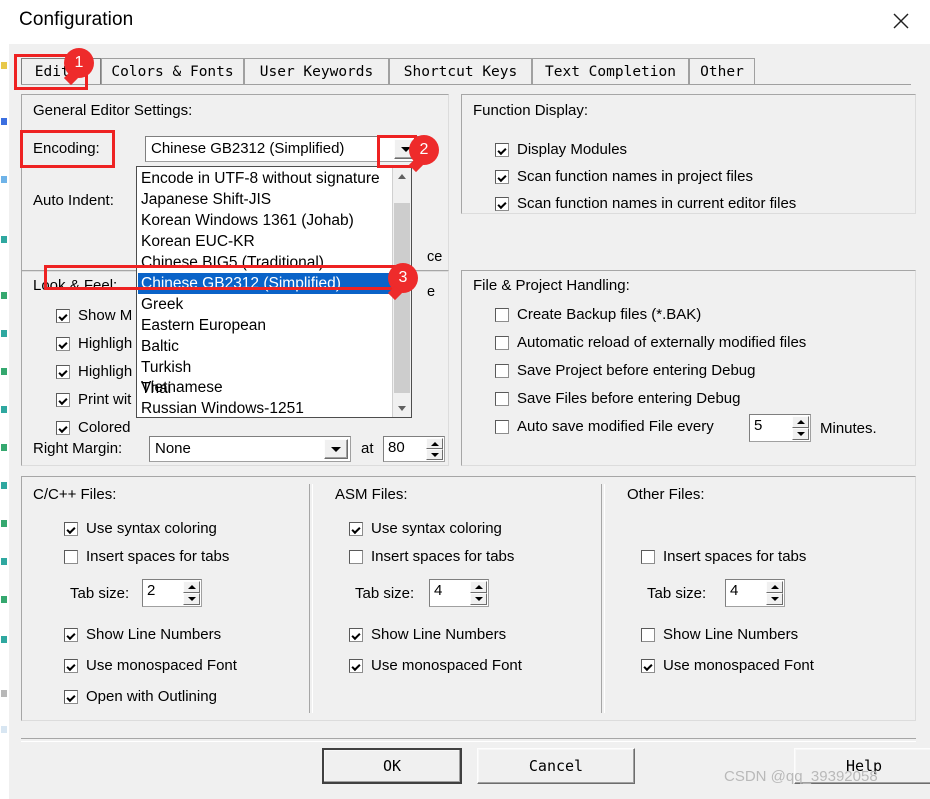  Describe the element at coordinates (755, 593) in the screenshot. I see `other-tab-size-spinner: 4` at that location.